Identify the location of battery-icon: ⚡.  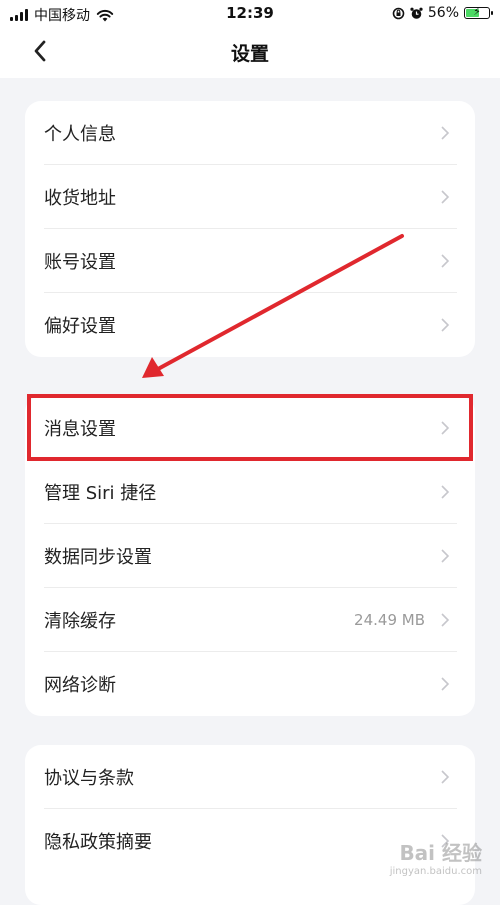
(478, 12).